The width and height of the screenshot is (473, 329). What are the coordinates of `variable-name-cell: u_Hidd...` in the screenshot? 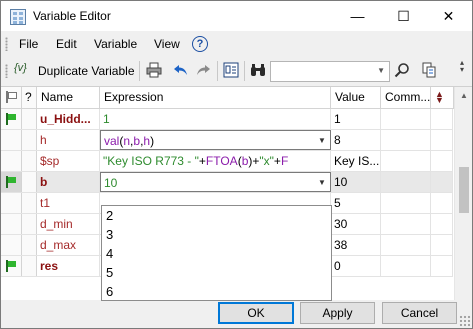 It's located at (68, 119).